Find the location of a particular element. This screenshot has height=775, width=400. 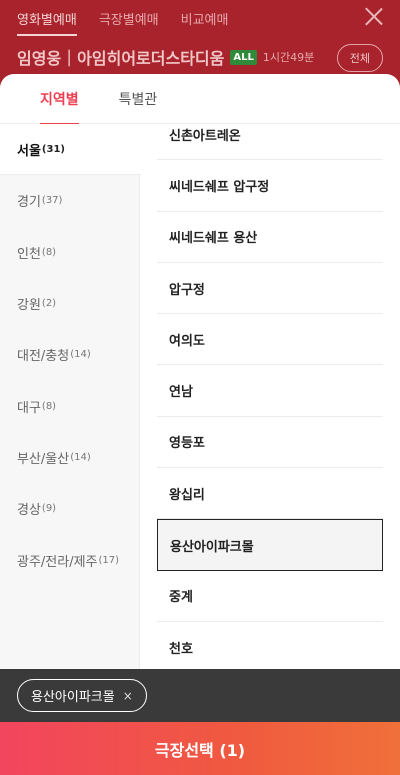

region-item: 서울 (31) is located at coordinates (70, 150).